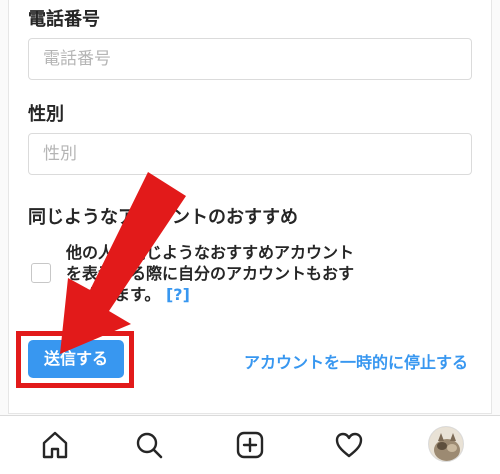  What do you see at coordinates (163, 217) in the screenshot?
I see `recommendations-heading: 同じようなアカウントのおすすめ` at bounding box center [163, 217].